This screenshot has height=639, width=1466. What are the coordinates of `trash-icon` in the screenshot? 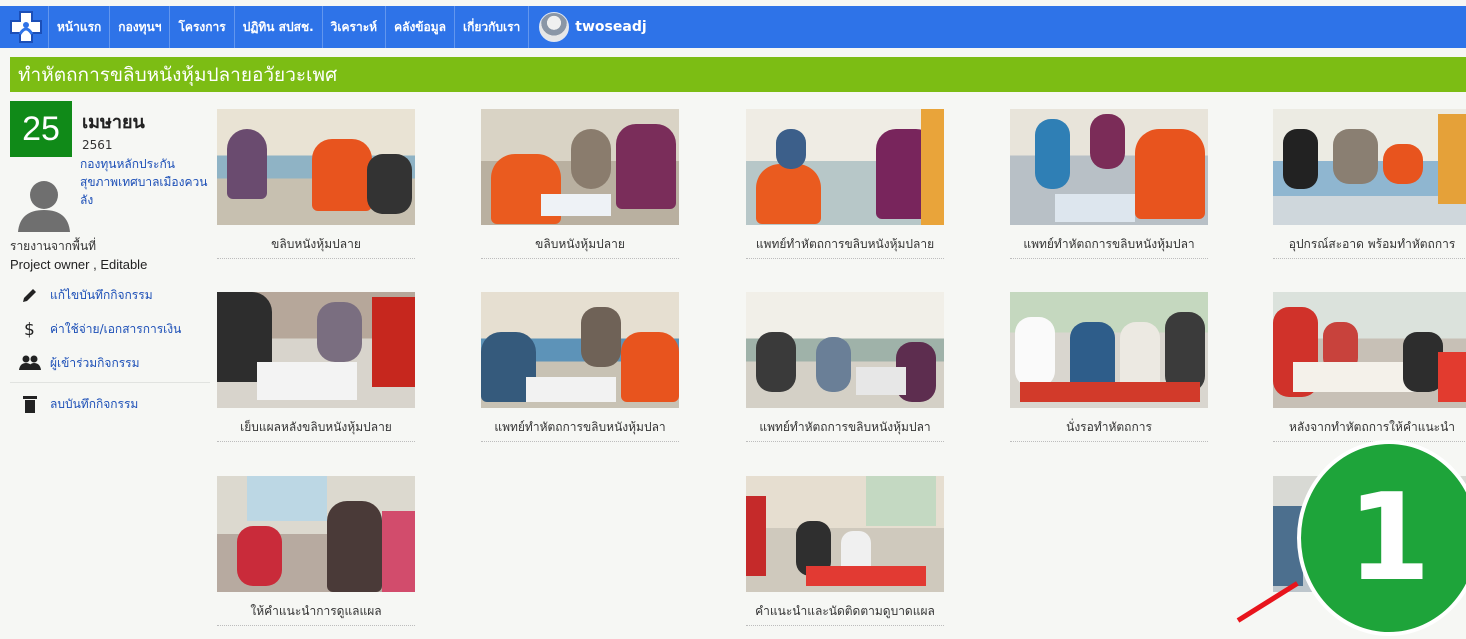 It's located at (30, 404).